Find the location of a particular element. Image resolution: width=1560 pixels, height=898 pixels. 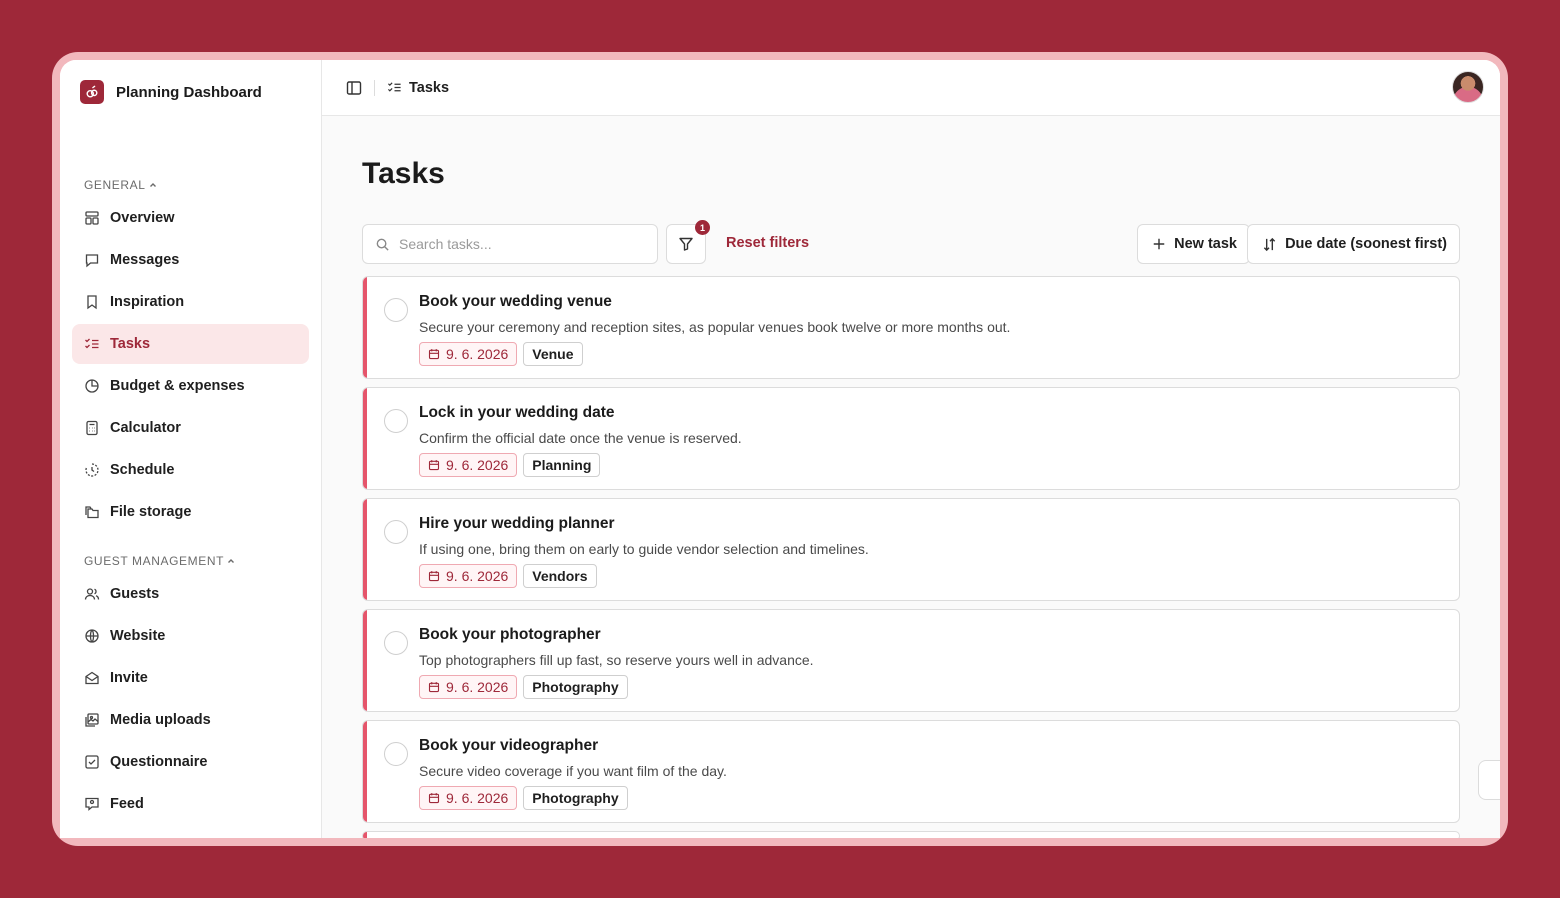

folders-icon is located at coordinates (92, 512).